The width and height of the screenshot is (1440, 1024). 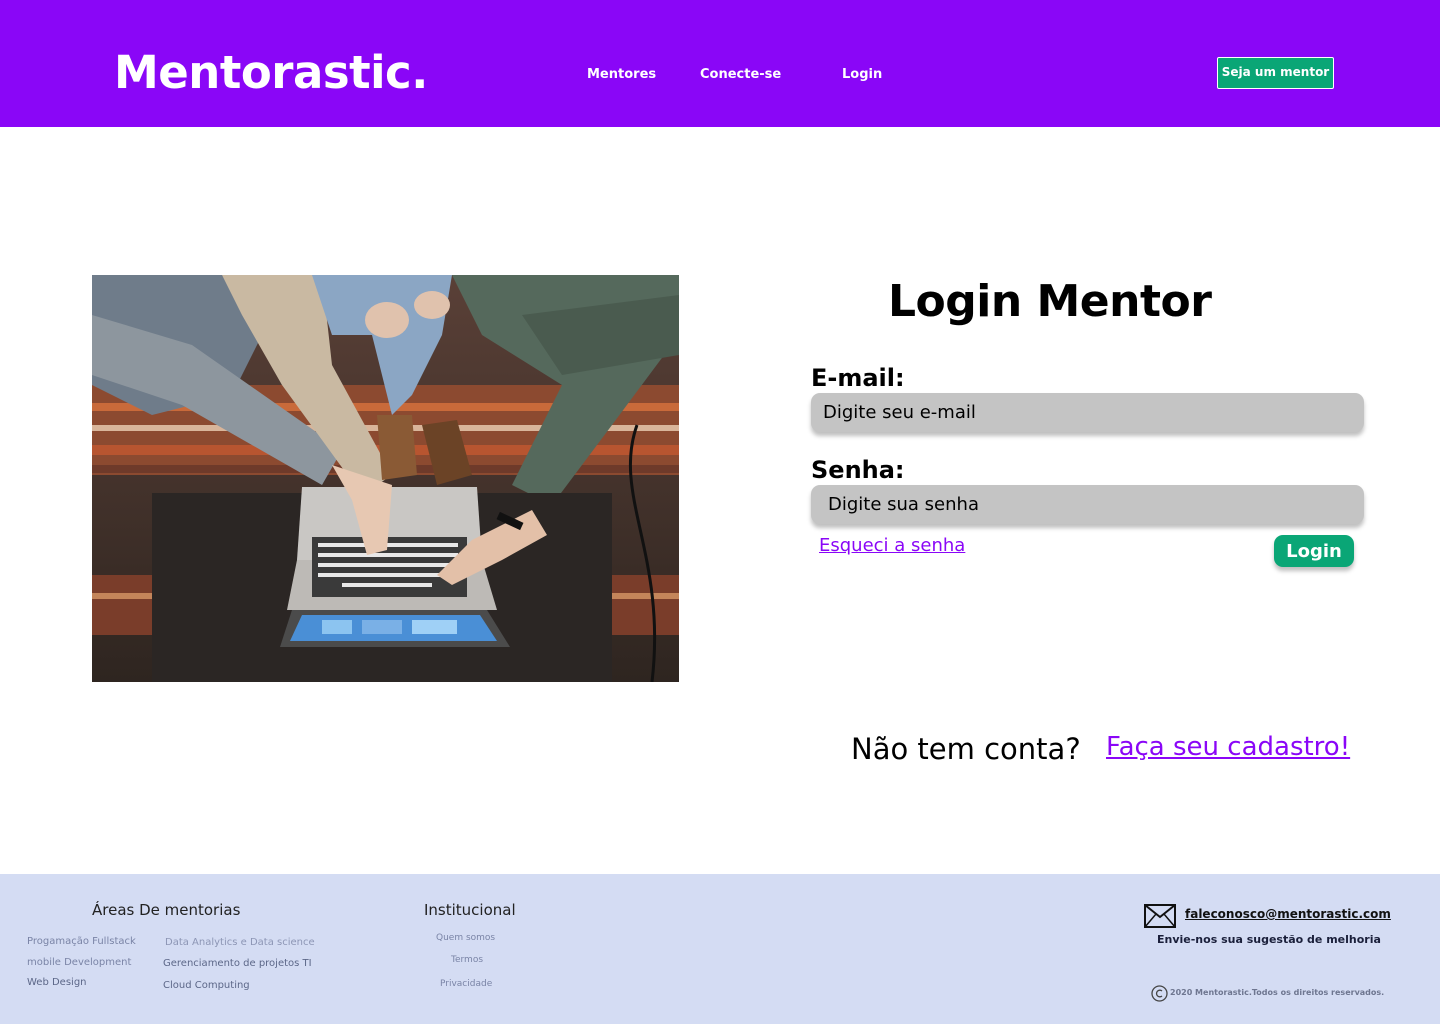 I want to click on become-mentor-button: Seja um mentor, so click(x=1275, y=73).